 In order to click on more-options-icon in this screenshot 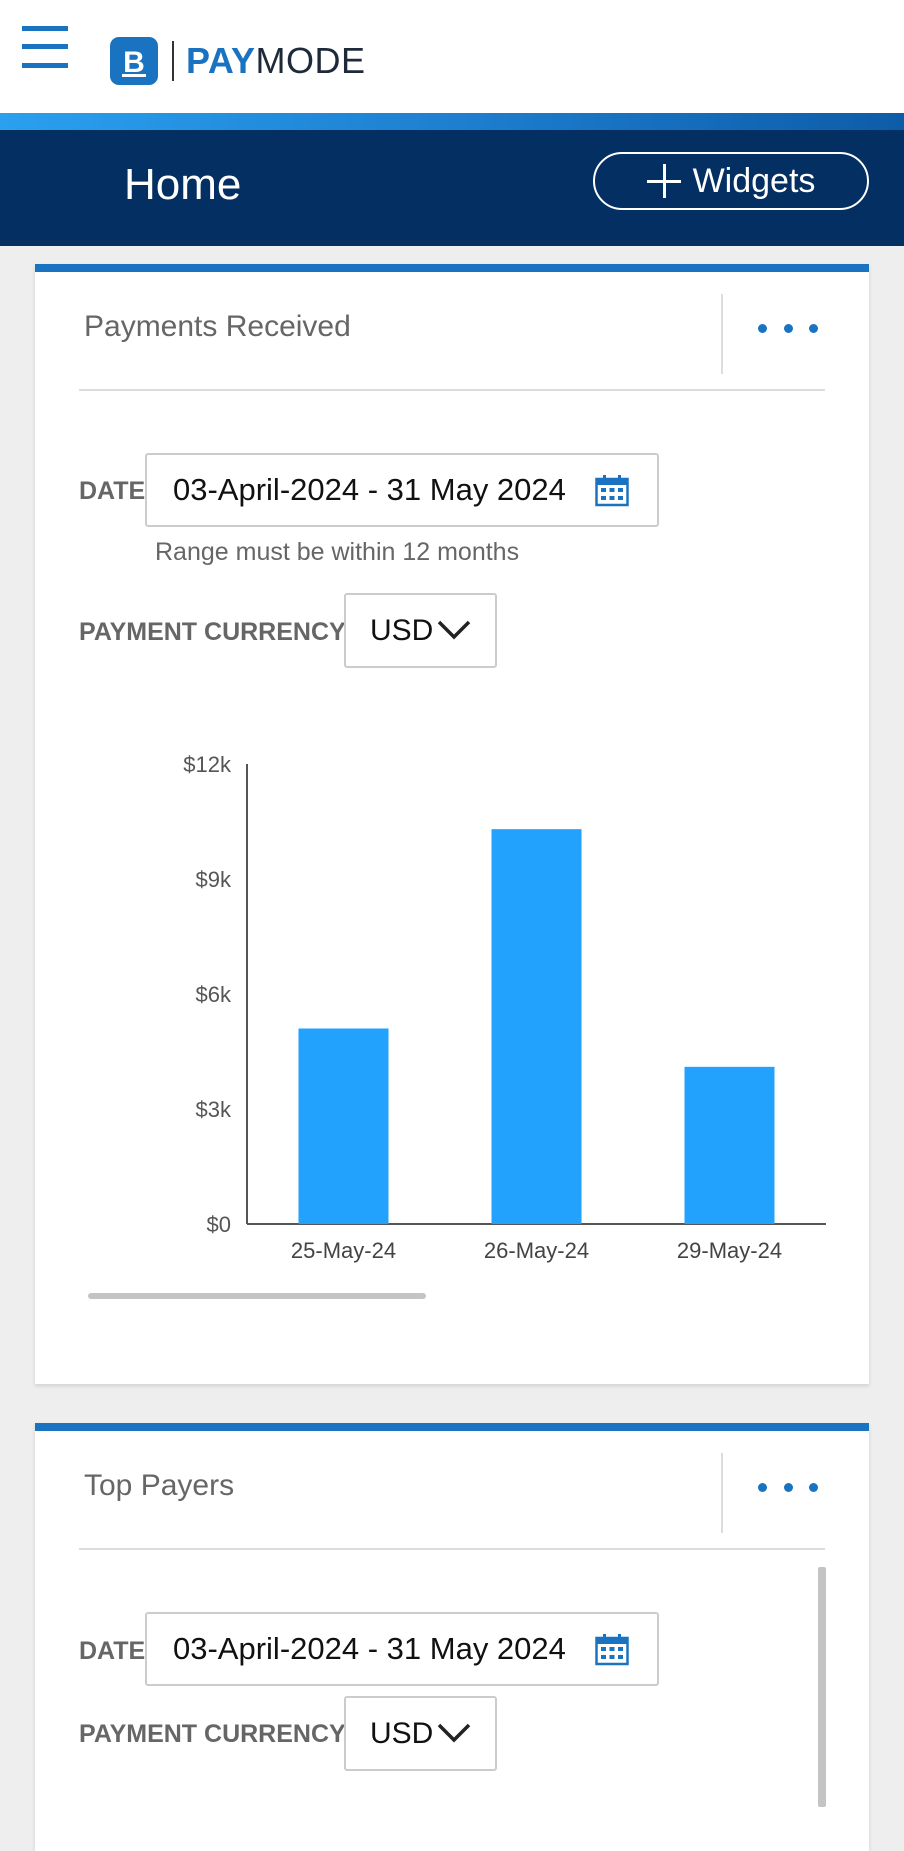, I will do `click(788, 1487)`.